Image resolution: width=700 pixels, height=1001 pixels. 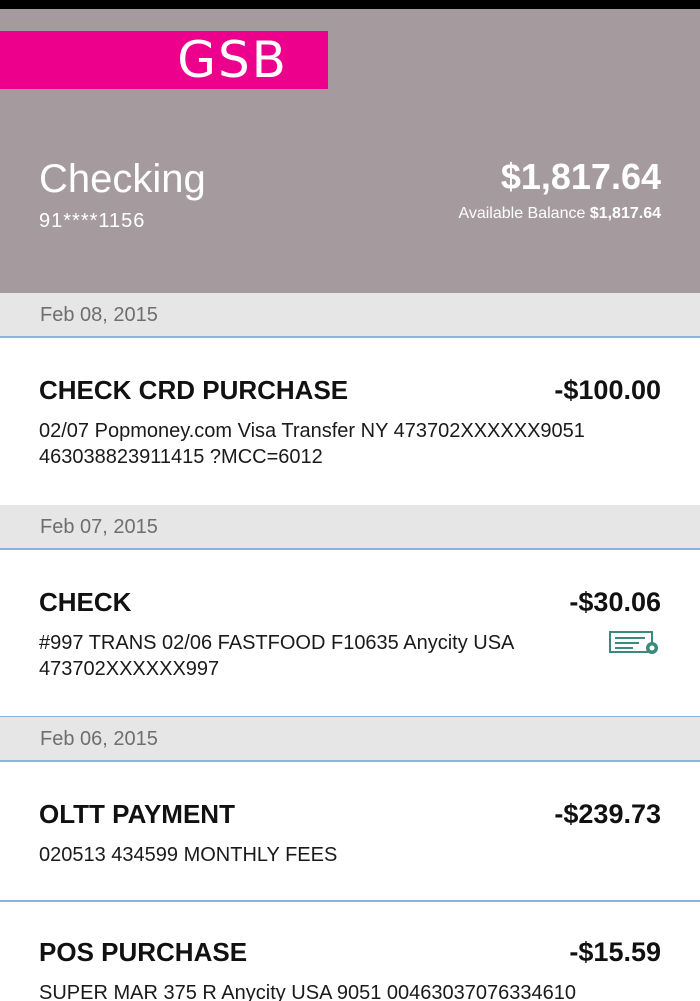 I want to click on transaction-title: OLTT PAYMENT, so click(x=137, y=814).